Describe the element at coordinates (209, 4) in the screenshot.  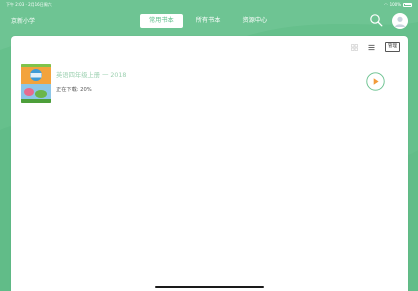
I see `status-bar: 下午 2:03 · 2月16日周六 ◠ 100%` at that location.